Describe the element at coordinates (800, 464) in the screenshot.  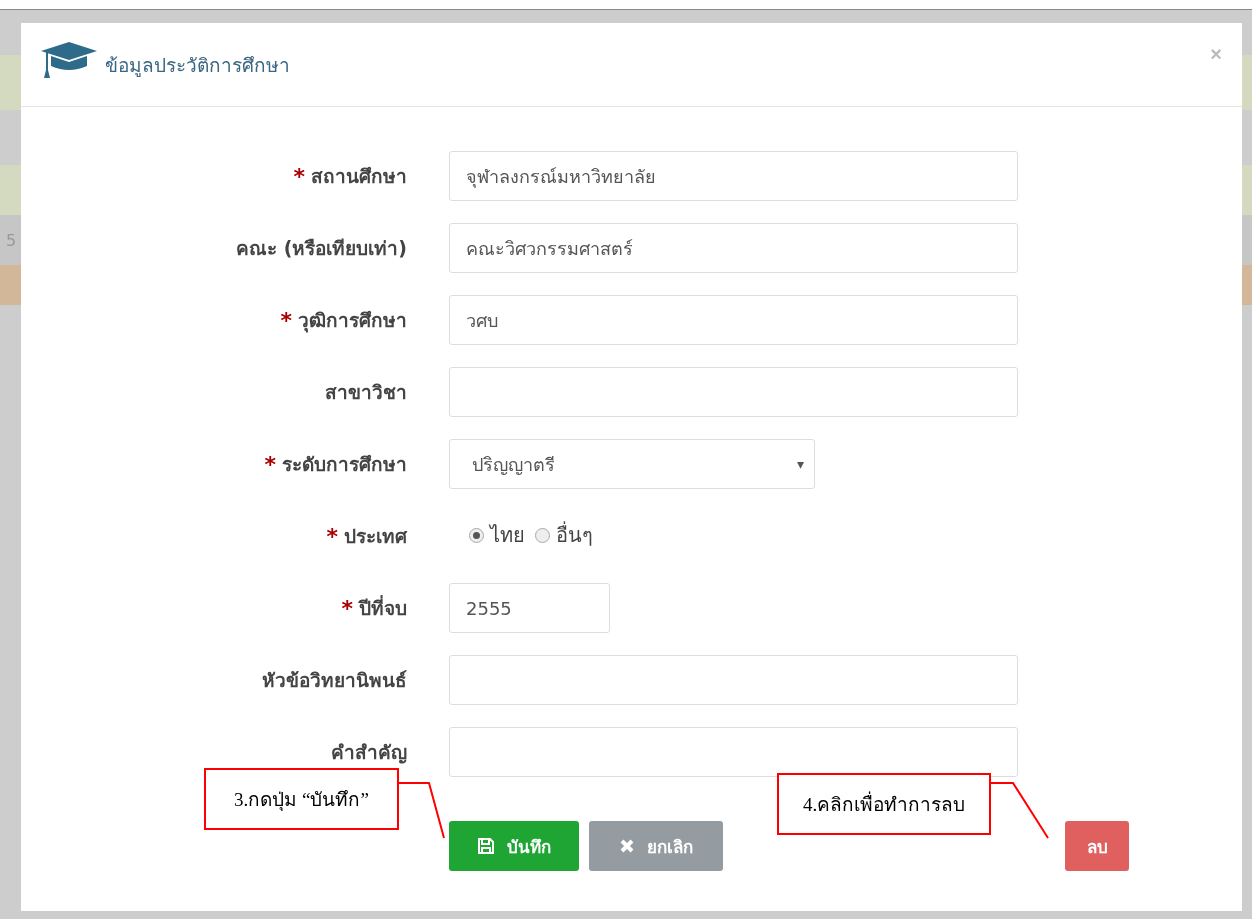
I see `caret-icon: ▾` at that location.